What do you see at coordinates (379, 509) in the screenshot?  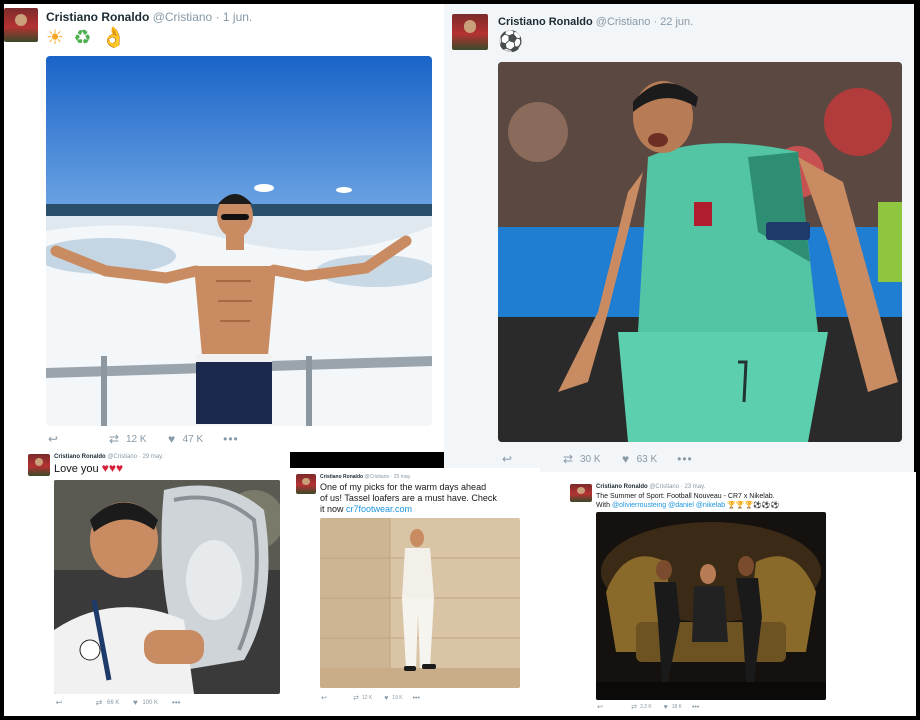 I see `tweet-link: cr7footwear.com` at bounding box center [379, 509].